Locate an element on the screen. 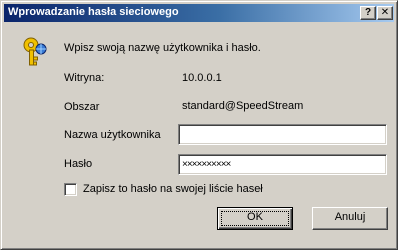 The width and height of the screenshot is (398, 250). username-field is located at coordinates (282, 134).